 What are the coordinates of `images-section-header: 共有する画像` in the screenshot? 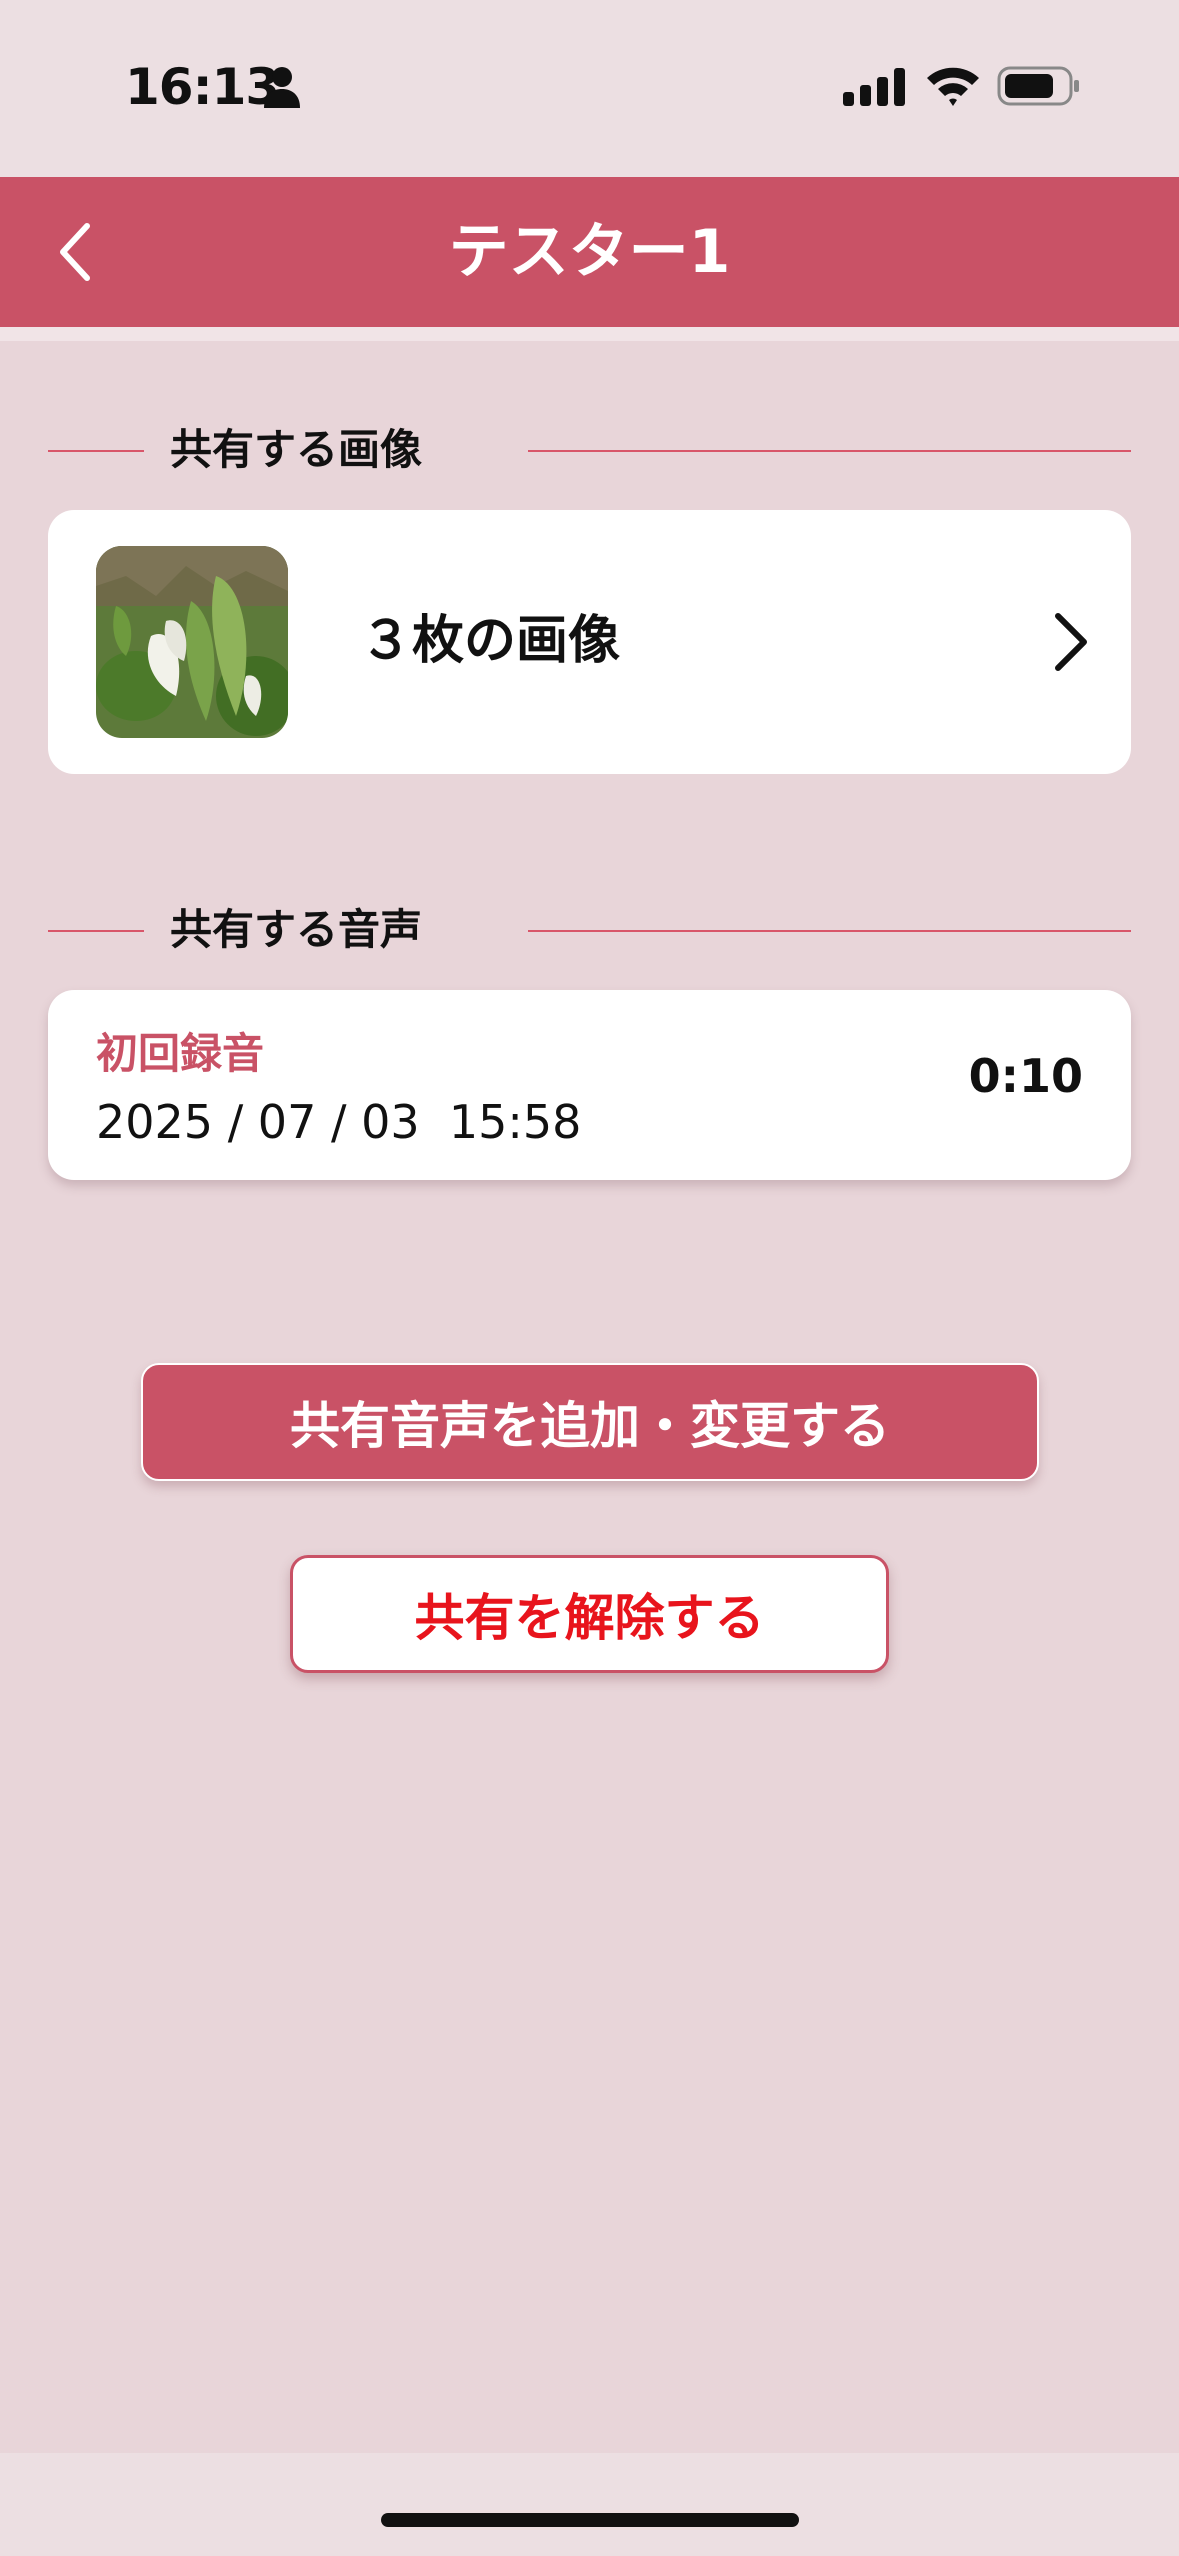 It's located at (589, 450).